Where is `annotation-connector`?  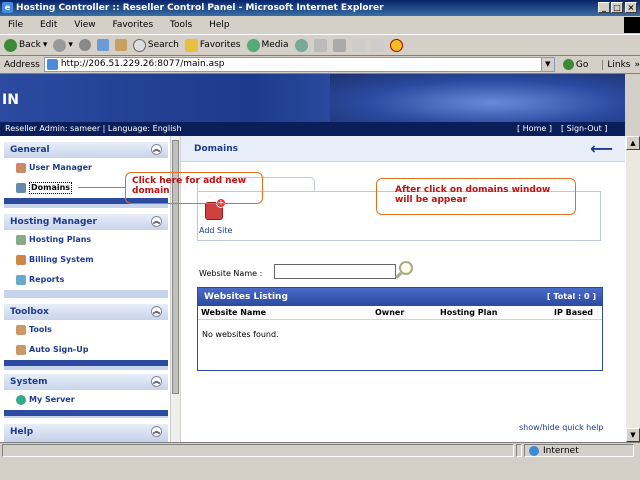
annotation-connector is located at coordinates (101, 187).